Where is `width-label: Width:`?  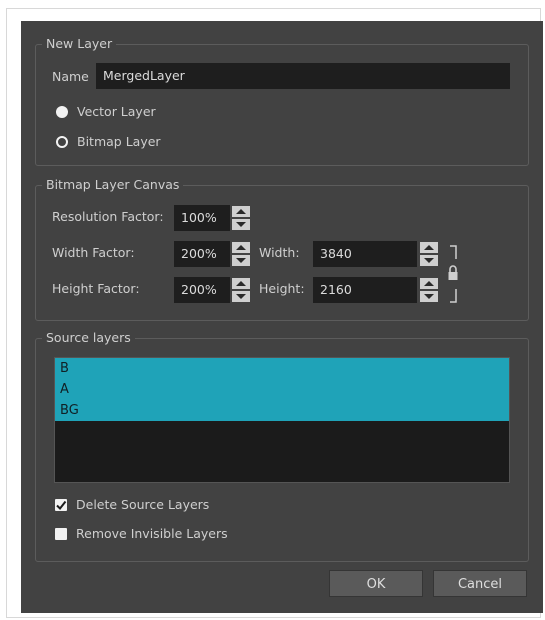
width-label: Width: is located at coordinates (279, 252).